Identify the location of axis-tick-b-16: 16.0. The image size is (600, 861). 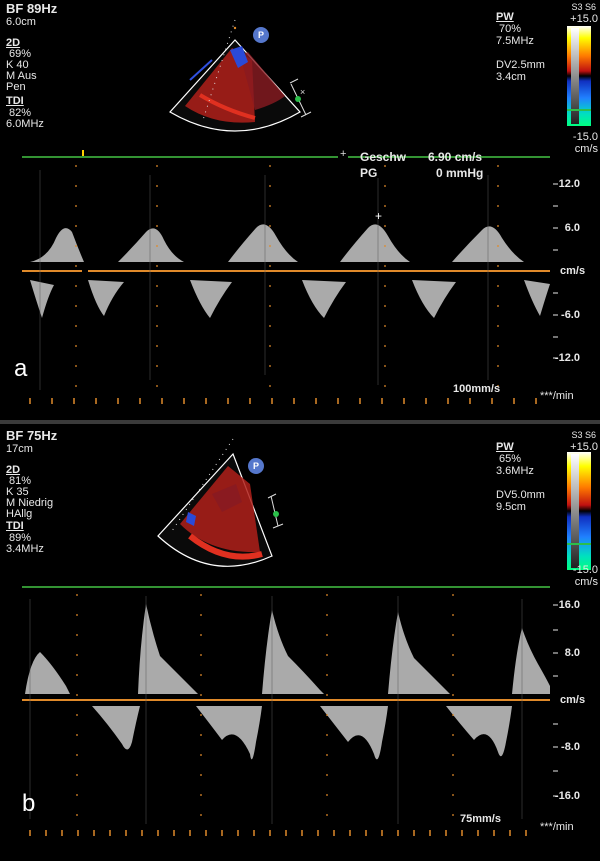
(569, 605).